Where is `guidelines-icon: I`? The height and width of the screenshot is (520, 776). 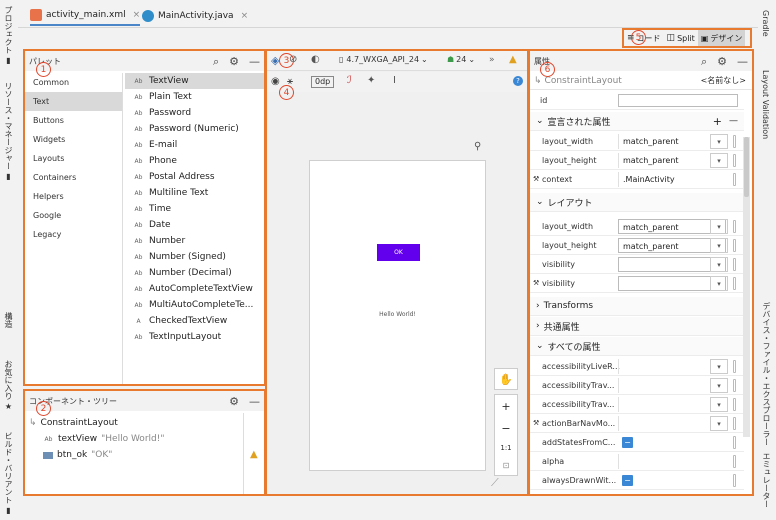 guidelines-icon: I is located at coordinates (394, 80).